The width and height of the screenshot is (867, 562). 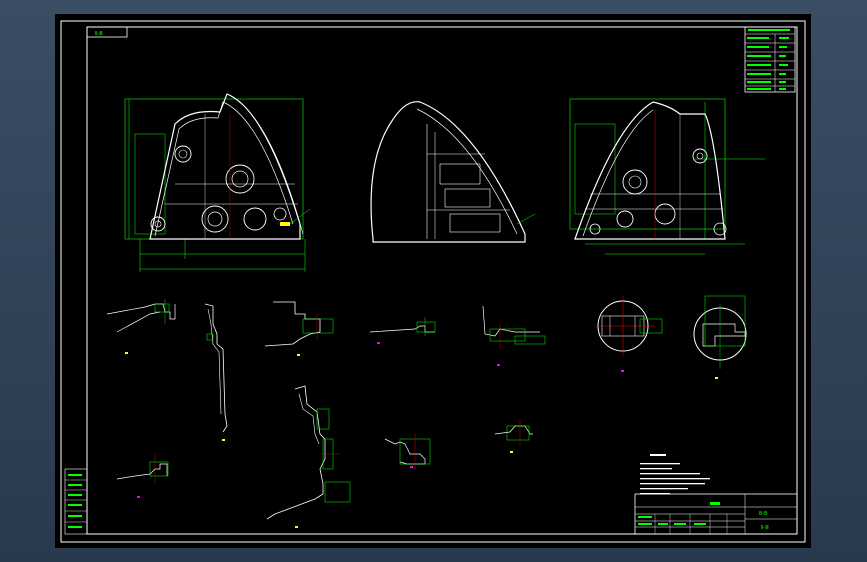 I want to click on side-view-lamp, so click(x=453, y=172).